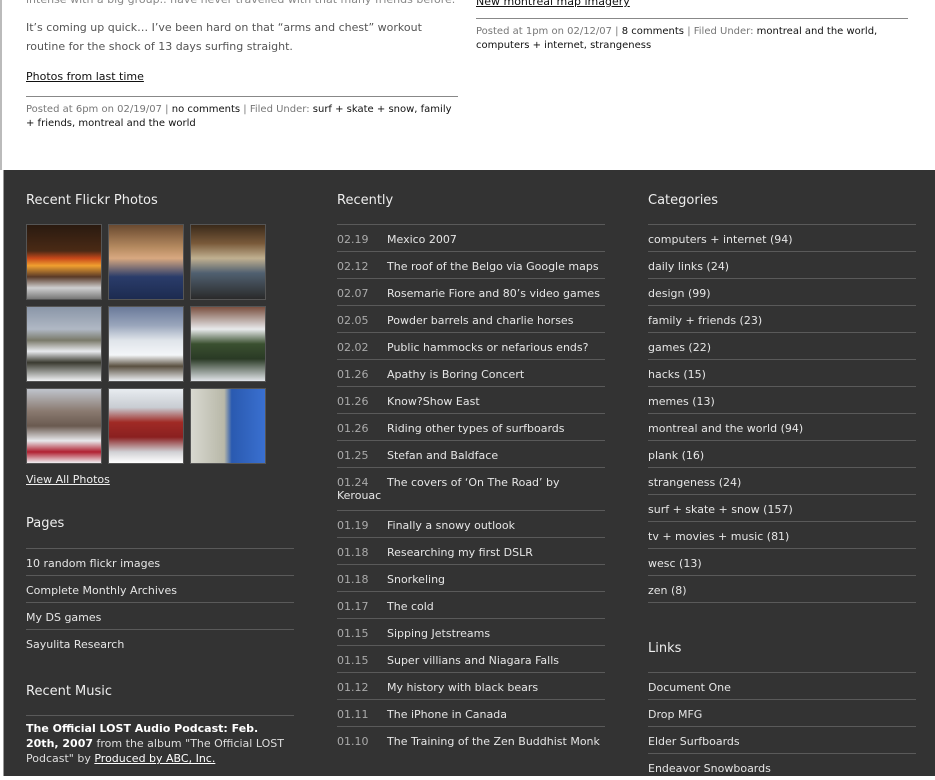 This screenshot has height=780, width=935. What do you see at coordinates (228, 426) in the screenshot?
I see `flickr-photo-blue-house` at bounding box center [228, 426].